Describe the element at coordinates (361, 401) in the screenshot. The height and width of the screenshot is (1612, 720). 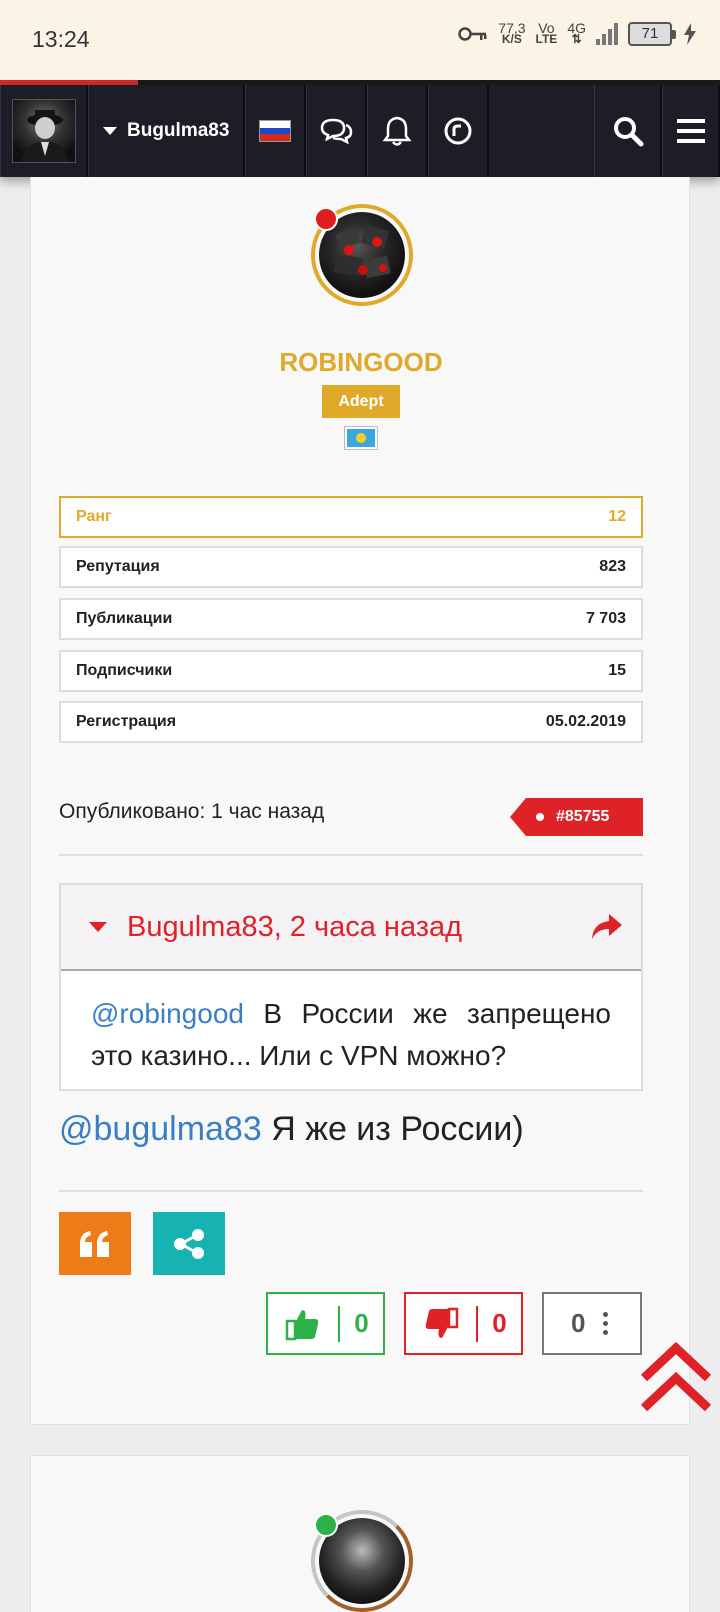
I see `author-rank-badge: Adept` at that location.